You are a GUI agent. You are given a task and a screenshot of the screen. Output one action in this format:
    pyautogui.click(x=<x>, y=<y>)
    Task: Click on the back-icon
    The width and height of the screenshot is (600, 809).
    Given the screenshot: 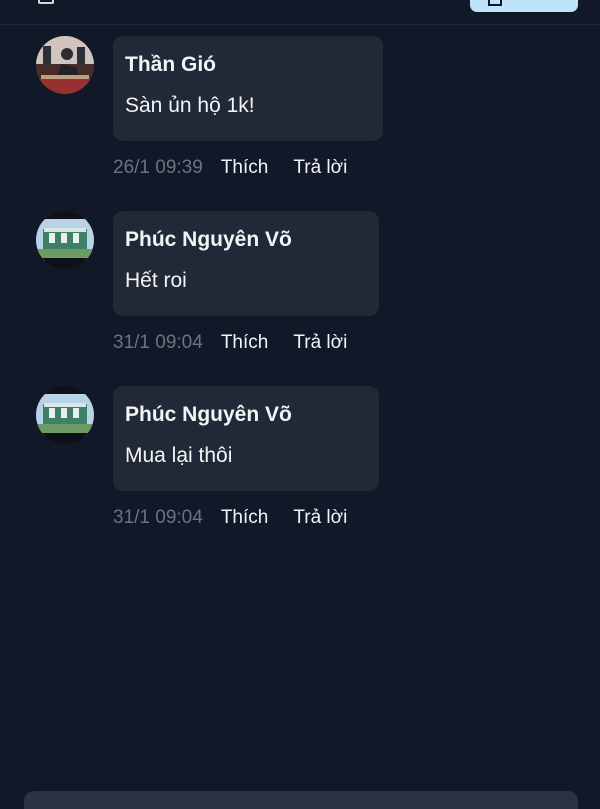 What is the action you would take?
    pyautogui.click(x=46, y=2)
    